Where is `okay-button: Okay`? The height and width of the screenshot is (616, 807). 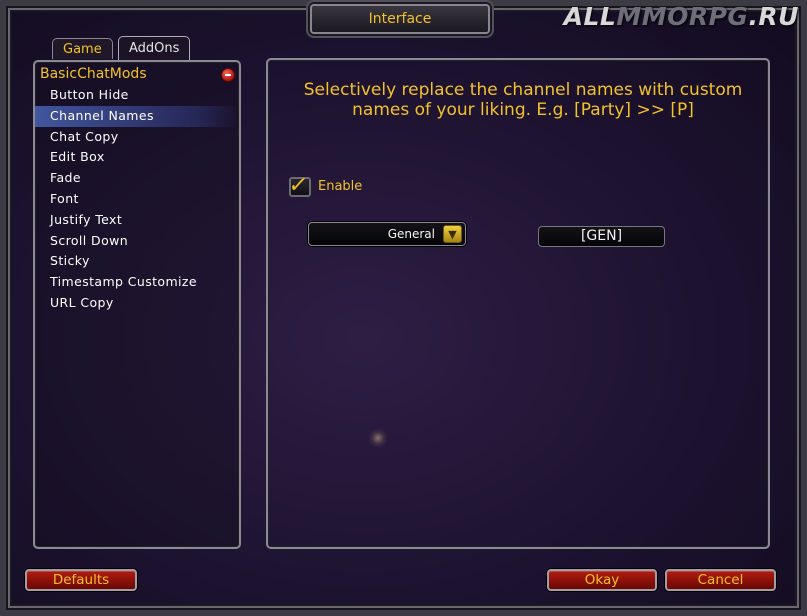 okay-button: Okay is located at coordinates (602, 580).